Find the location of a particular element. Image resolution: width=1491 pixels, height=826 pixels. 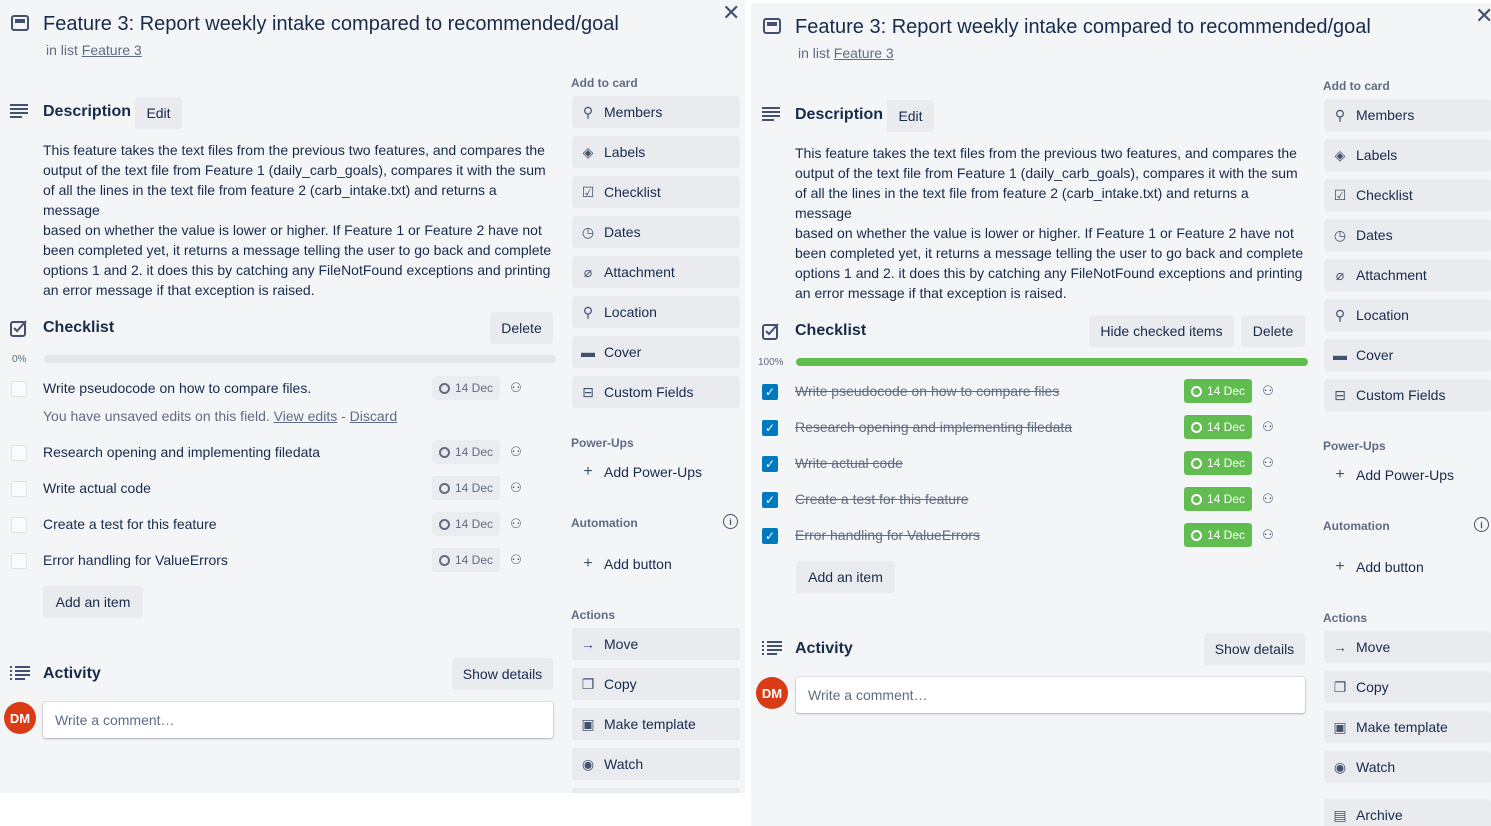

due-date-text: 14 Dec is located at coordinates (474, 560).